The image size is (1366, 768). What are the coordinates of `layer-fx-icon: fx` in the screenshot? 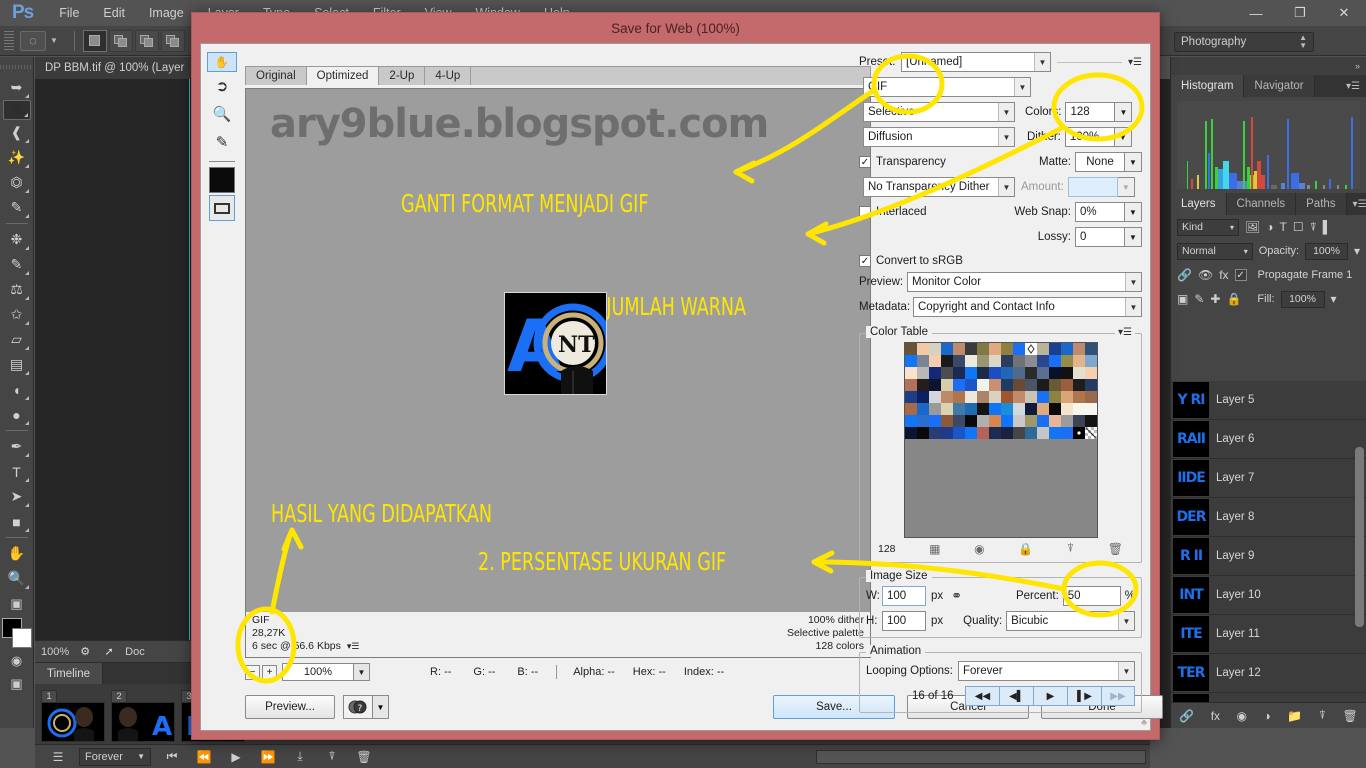 It's located at (1223, 275).